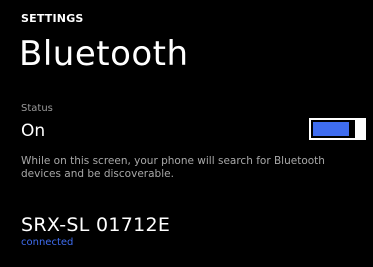 The height and width of the screenshot is (267, 373). I want to click on toggle-thumb, so click(360, 129).